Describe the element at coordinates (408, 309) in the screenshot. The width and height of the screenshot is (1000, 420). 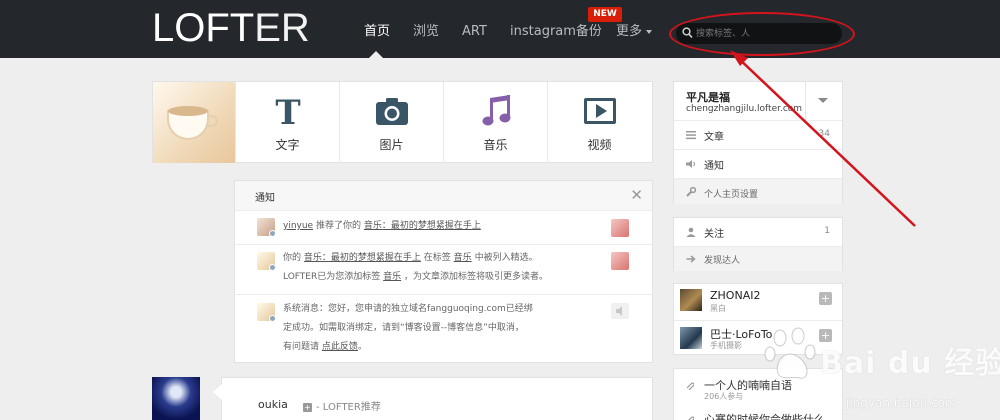
I see `notification-fragment: 系统消息：您好，您申请的独立域名fangguoqing.com已经绑` at that location.